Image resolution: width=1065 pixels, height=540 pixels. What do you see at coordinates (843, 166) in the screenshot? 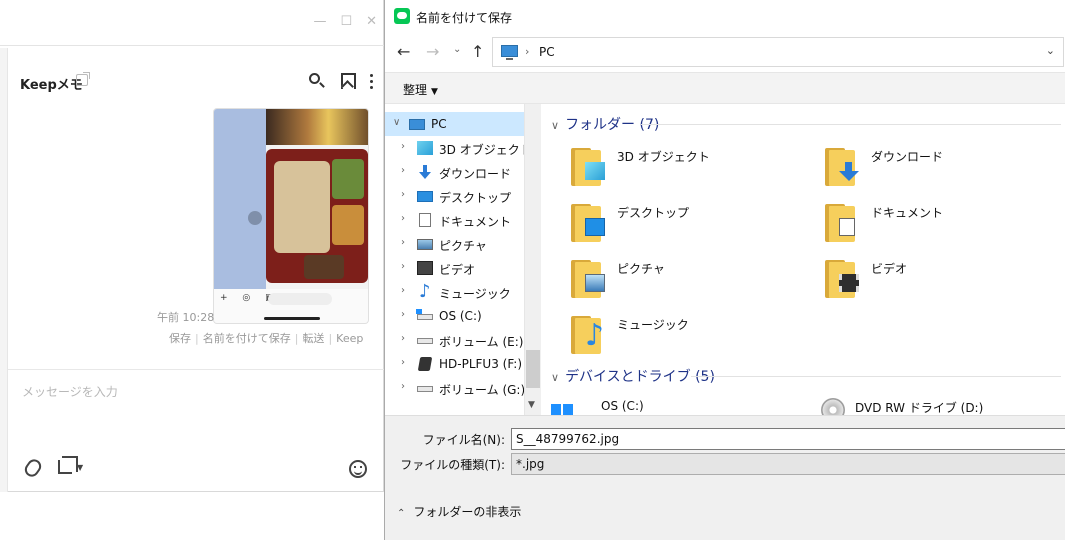
I see `downloads-folder-icon` at bounding box center [843, 166].